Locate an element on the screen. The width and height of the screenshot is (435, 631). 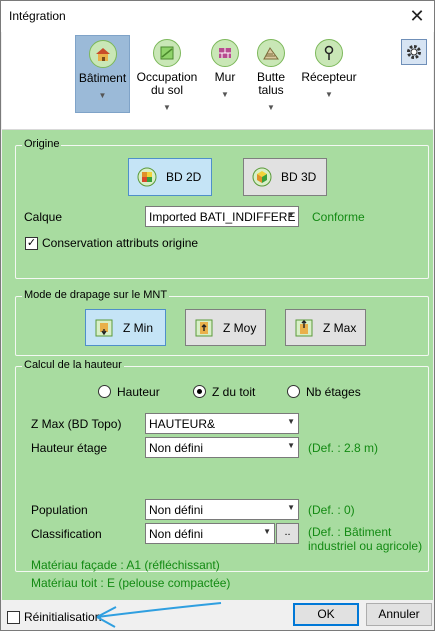
classification-select: Non défini ▼ is located at coordinates (210, 533).